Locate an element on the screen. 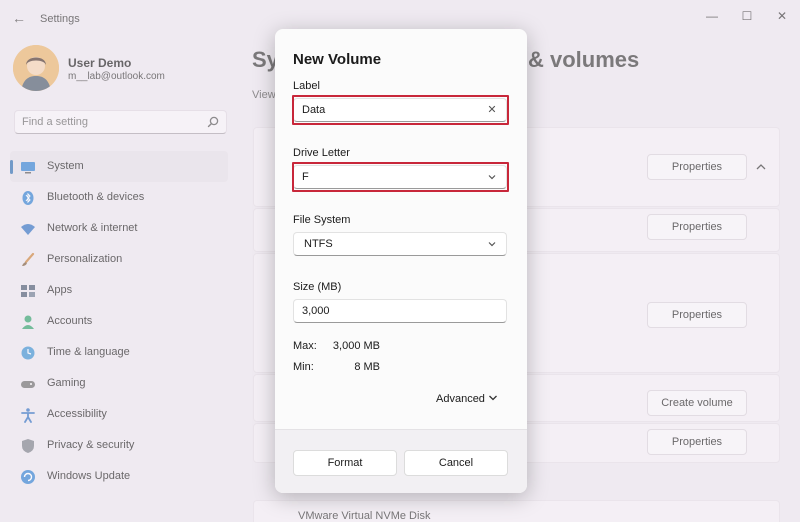 This screenshot has width=800, height=522. size-input-value: 3,000 is located at coordinates (316, 311).